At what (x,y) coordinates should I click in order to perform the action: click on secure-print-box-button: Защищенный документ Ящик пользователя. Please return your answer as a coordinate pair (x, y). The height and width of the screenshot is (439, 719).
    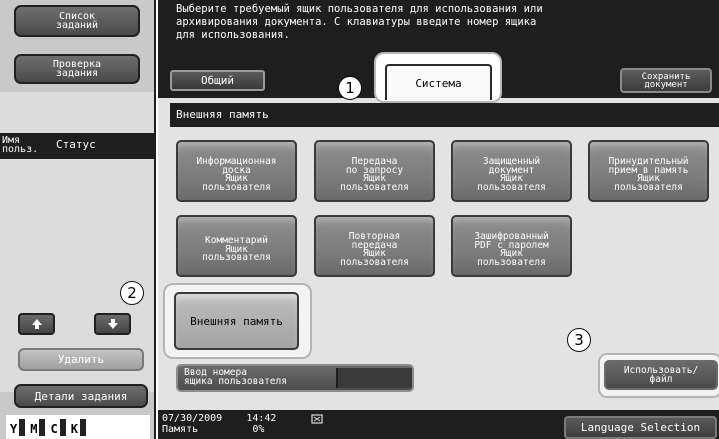
    Looking at the image, I should click on (511, 171).